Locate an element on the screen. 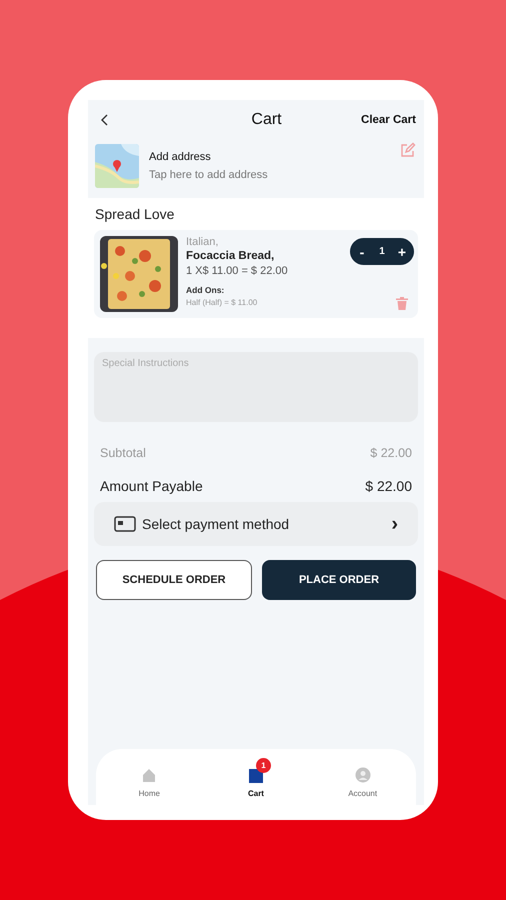 Image resolution: width=506 pixels, height=900 pixels. nav-tab: 1 Cart is located at coordinates (255, 777).